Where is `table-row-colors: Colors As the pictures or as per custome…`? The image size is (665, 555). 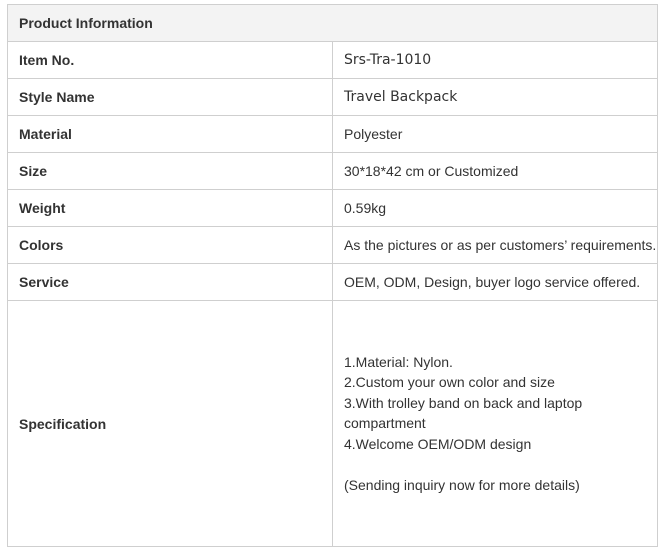
table-row-colors: Colors As the pictures or as per custome… is located at coordinates (332, 245).